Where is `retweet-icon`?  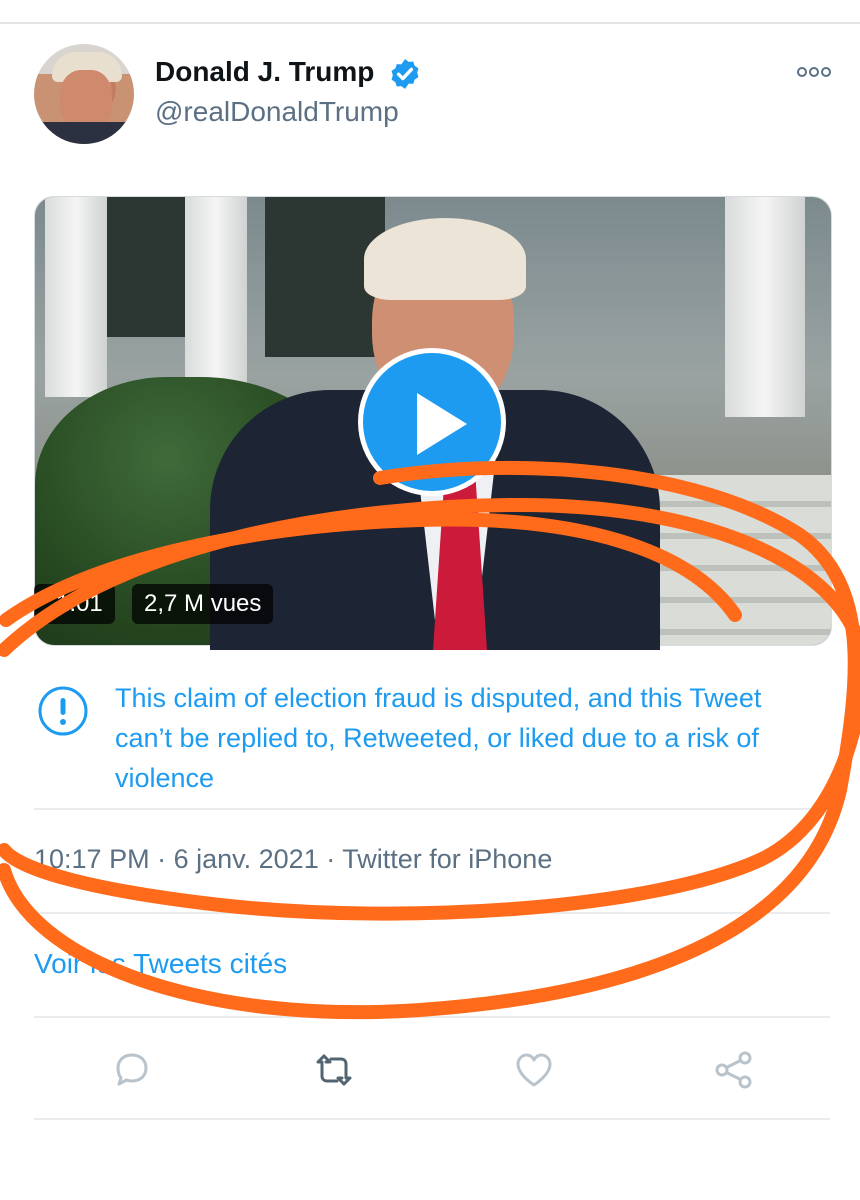 retweet-icon is located at coordinates (334, 1070).